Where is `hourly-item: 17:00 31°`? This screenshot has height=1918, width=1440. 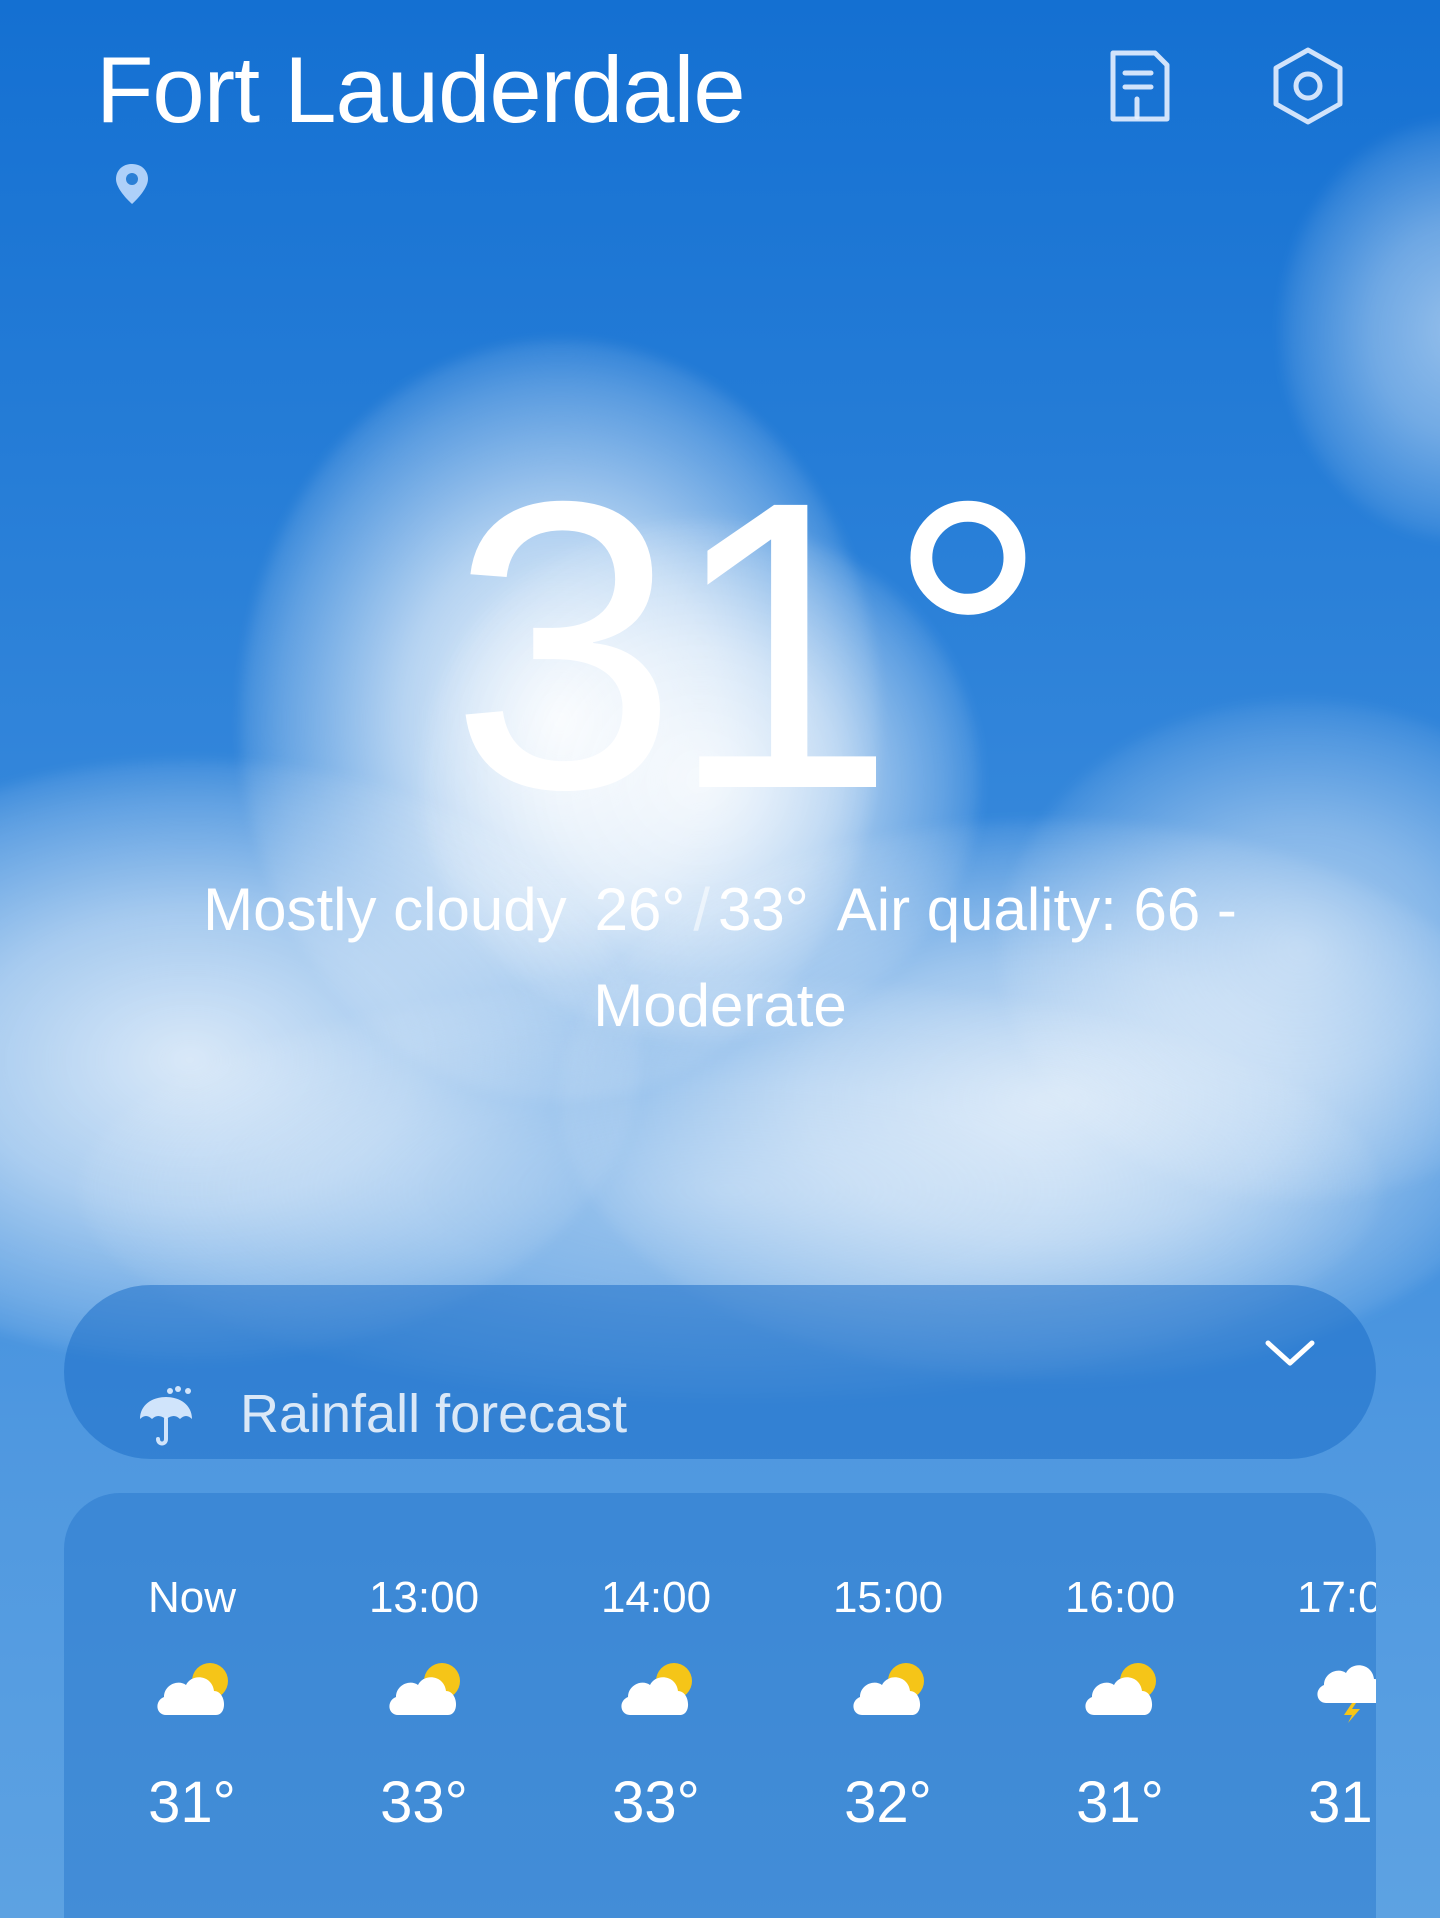
hourly-item: 17:00 31° is located at coordinates (1314, 1705).